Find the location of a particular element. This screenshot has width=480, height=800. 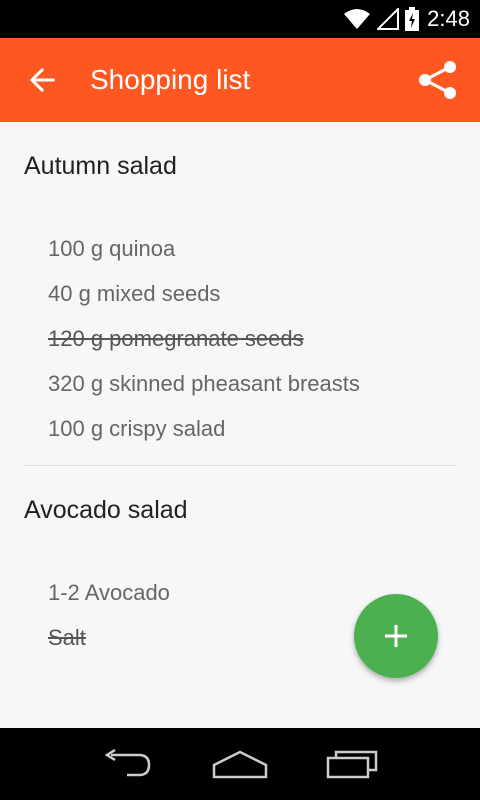

system-nav-bar is located at coordinates (240, 764).